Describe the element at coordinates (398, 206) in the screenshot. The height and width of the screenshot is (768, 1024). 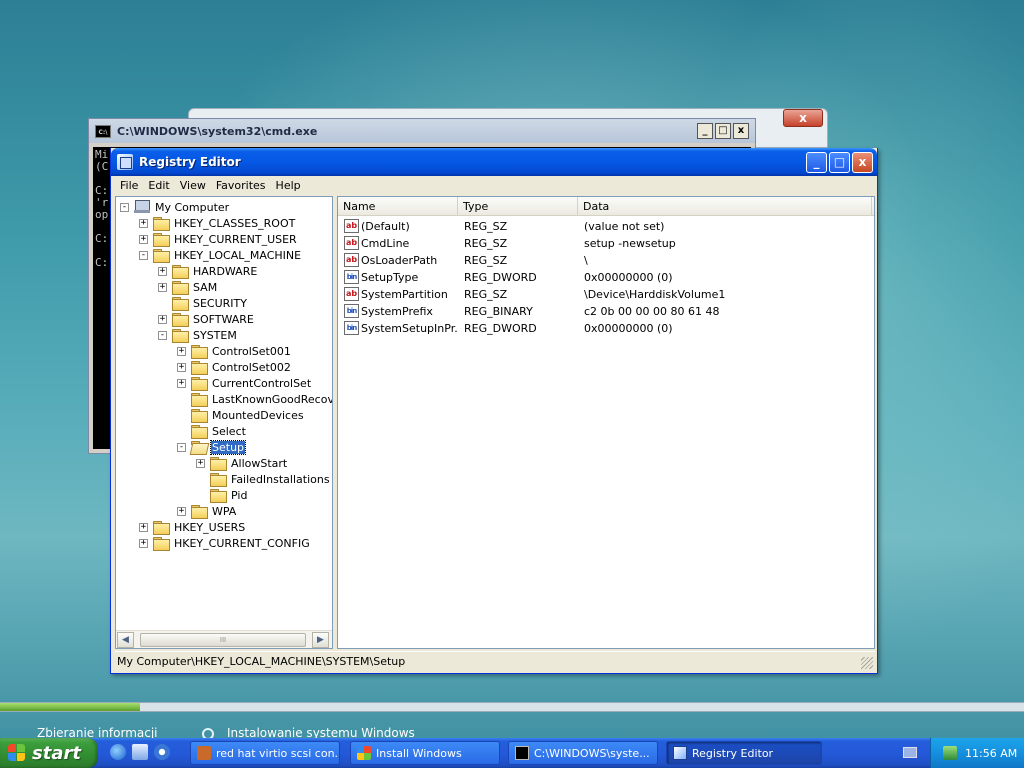
I see `column-name: Name` at that location.